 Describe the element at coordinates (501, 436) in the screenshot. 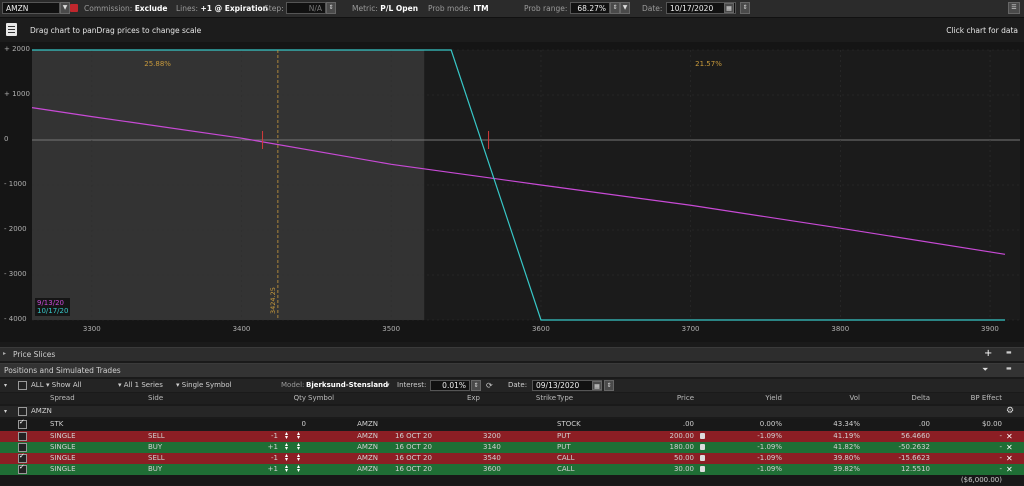

I see `cell-strike: 3200` at that location.